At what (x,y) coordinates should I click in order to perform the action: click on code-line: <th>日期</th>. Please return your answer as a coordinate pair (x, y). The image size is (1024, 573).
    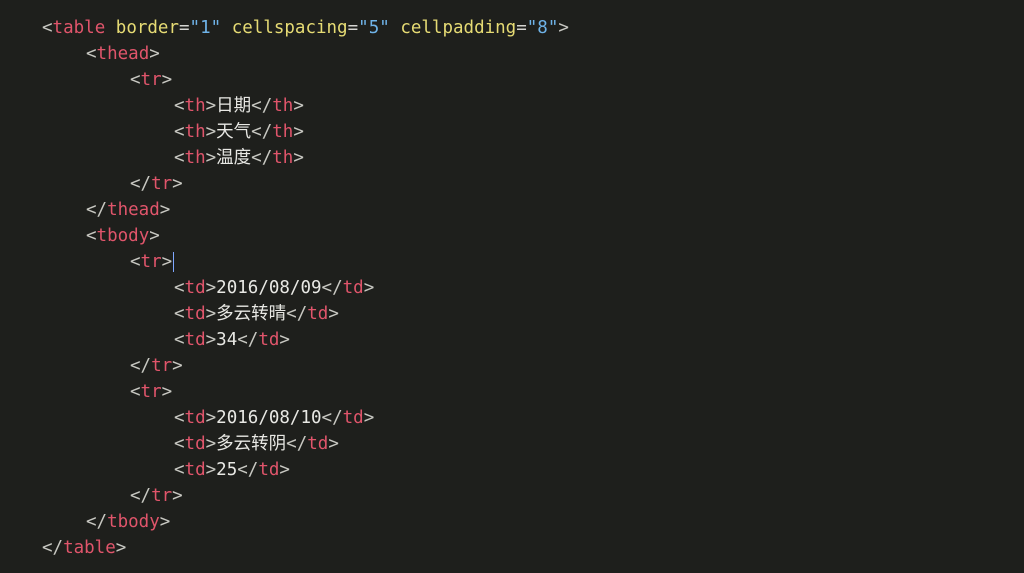
    Looking at the image, I should click on (239, 106).